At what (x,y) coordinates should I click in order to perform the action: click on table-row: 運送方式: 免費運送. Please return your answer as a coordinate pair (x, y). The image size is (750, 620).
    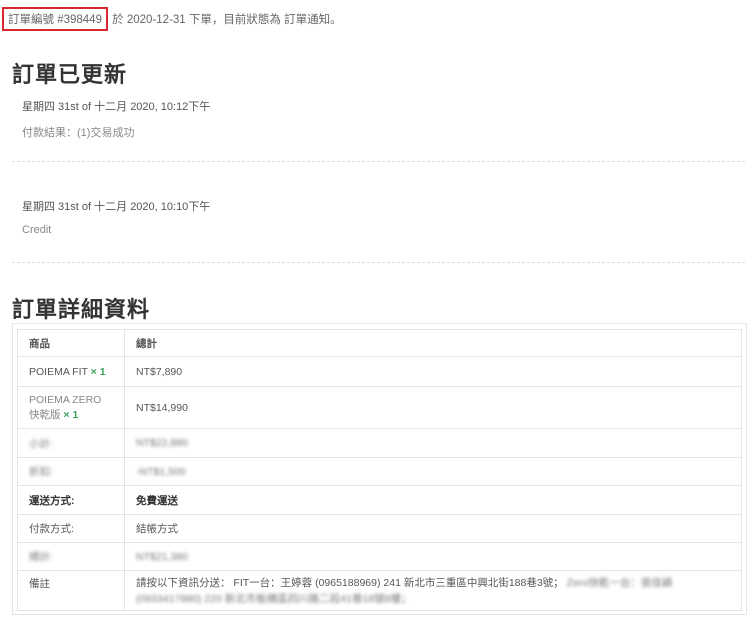
    Looking at the image, I should click on (379, 500).